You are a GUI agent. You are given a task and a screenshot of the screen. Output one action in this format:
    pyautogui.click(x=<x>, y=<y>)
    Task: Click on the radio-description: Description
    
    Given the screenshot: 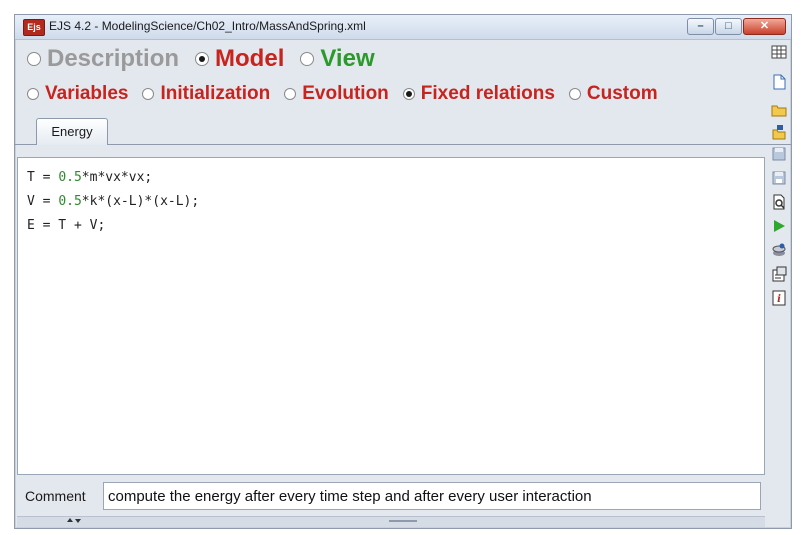 What is the action you would take?
    pyautogui.click(x=103, y=59)
    